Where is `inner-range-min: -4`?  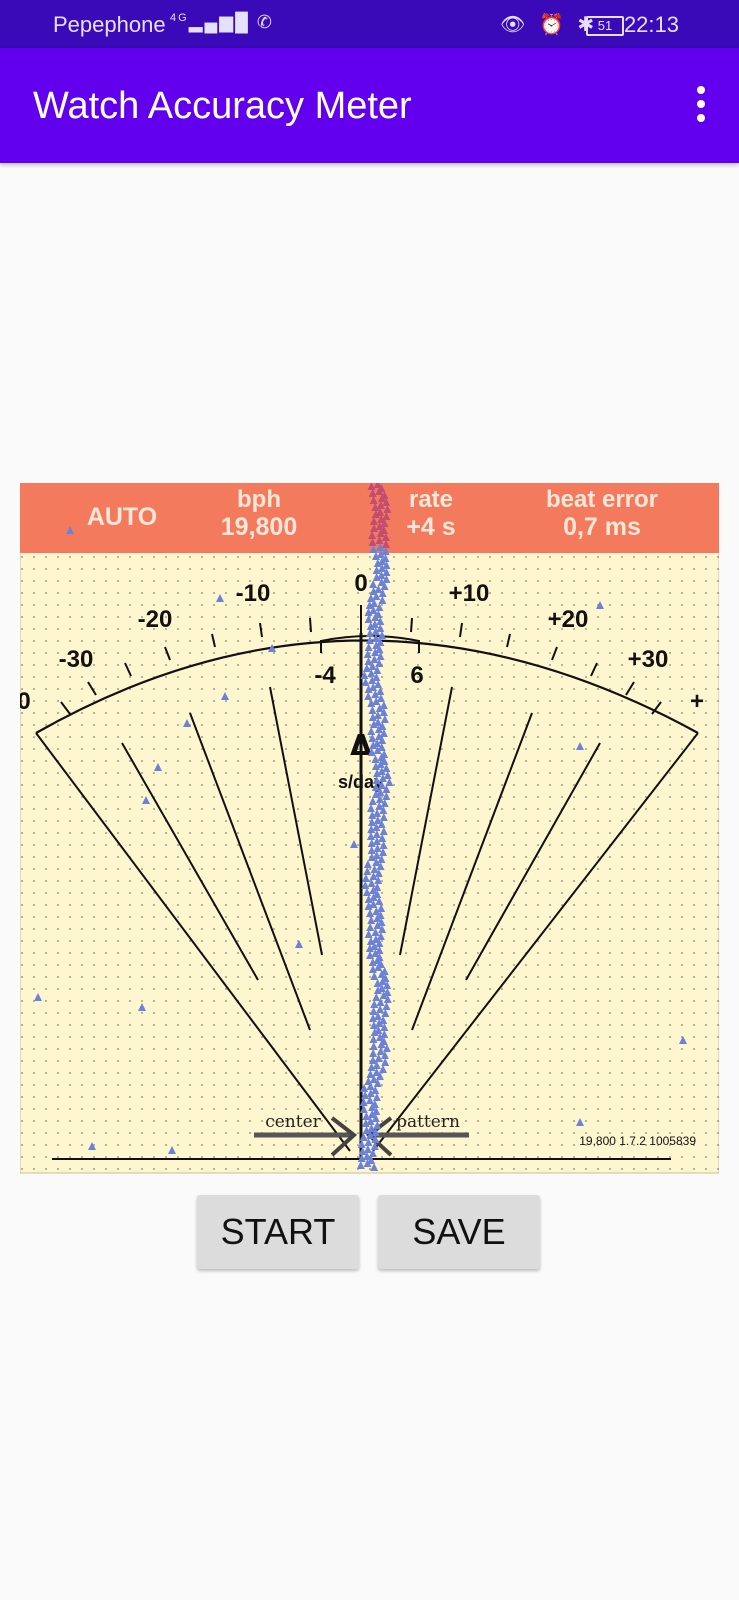
inner-range-min: -4 is located at coordinates (325, 675).